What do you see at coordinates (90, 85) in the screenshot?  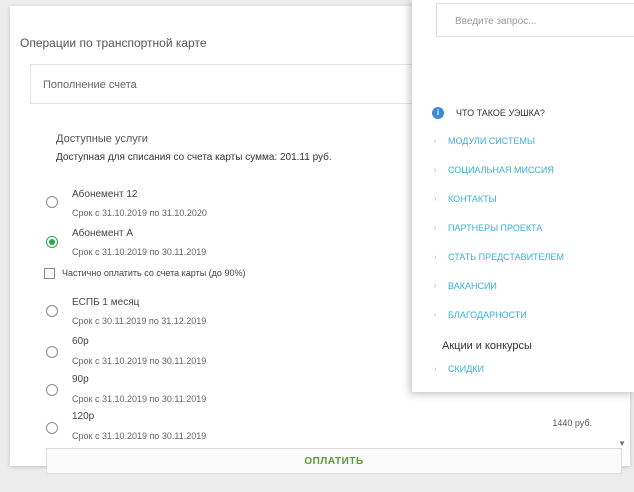 I see `operation-select-value: Пополнение счета` at bounding box center [90, 85].